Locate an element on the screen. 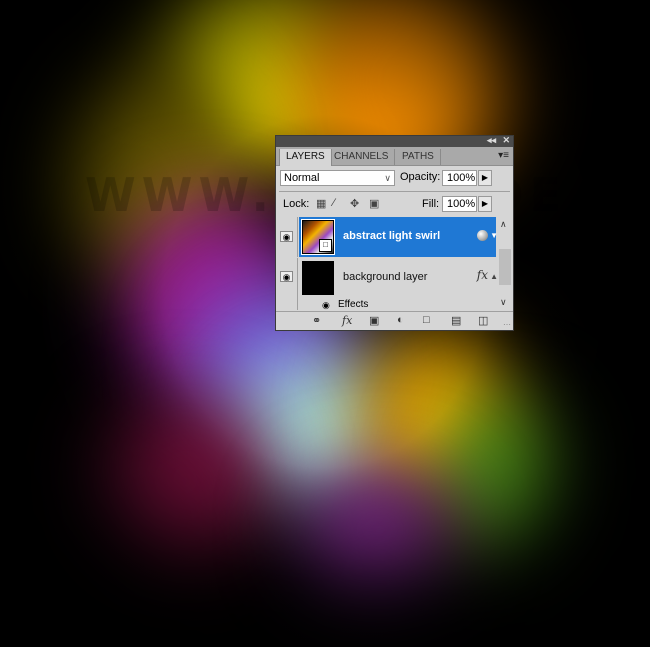  link-layers-icon: ⚭ is located at coordinates (316, 320).